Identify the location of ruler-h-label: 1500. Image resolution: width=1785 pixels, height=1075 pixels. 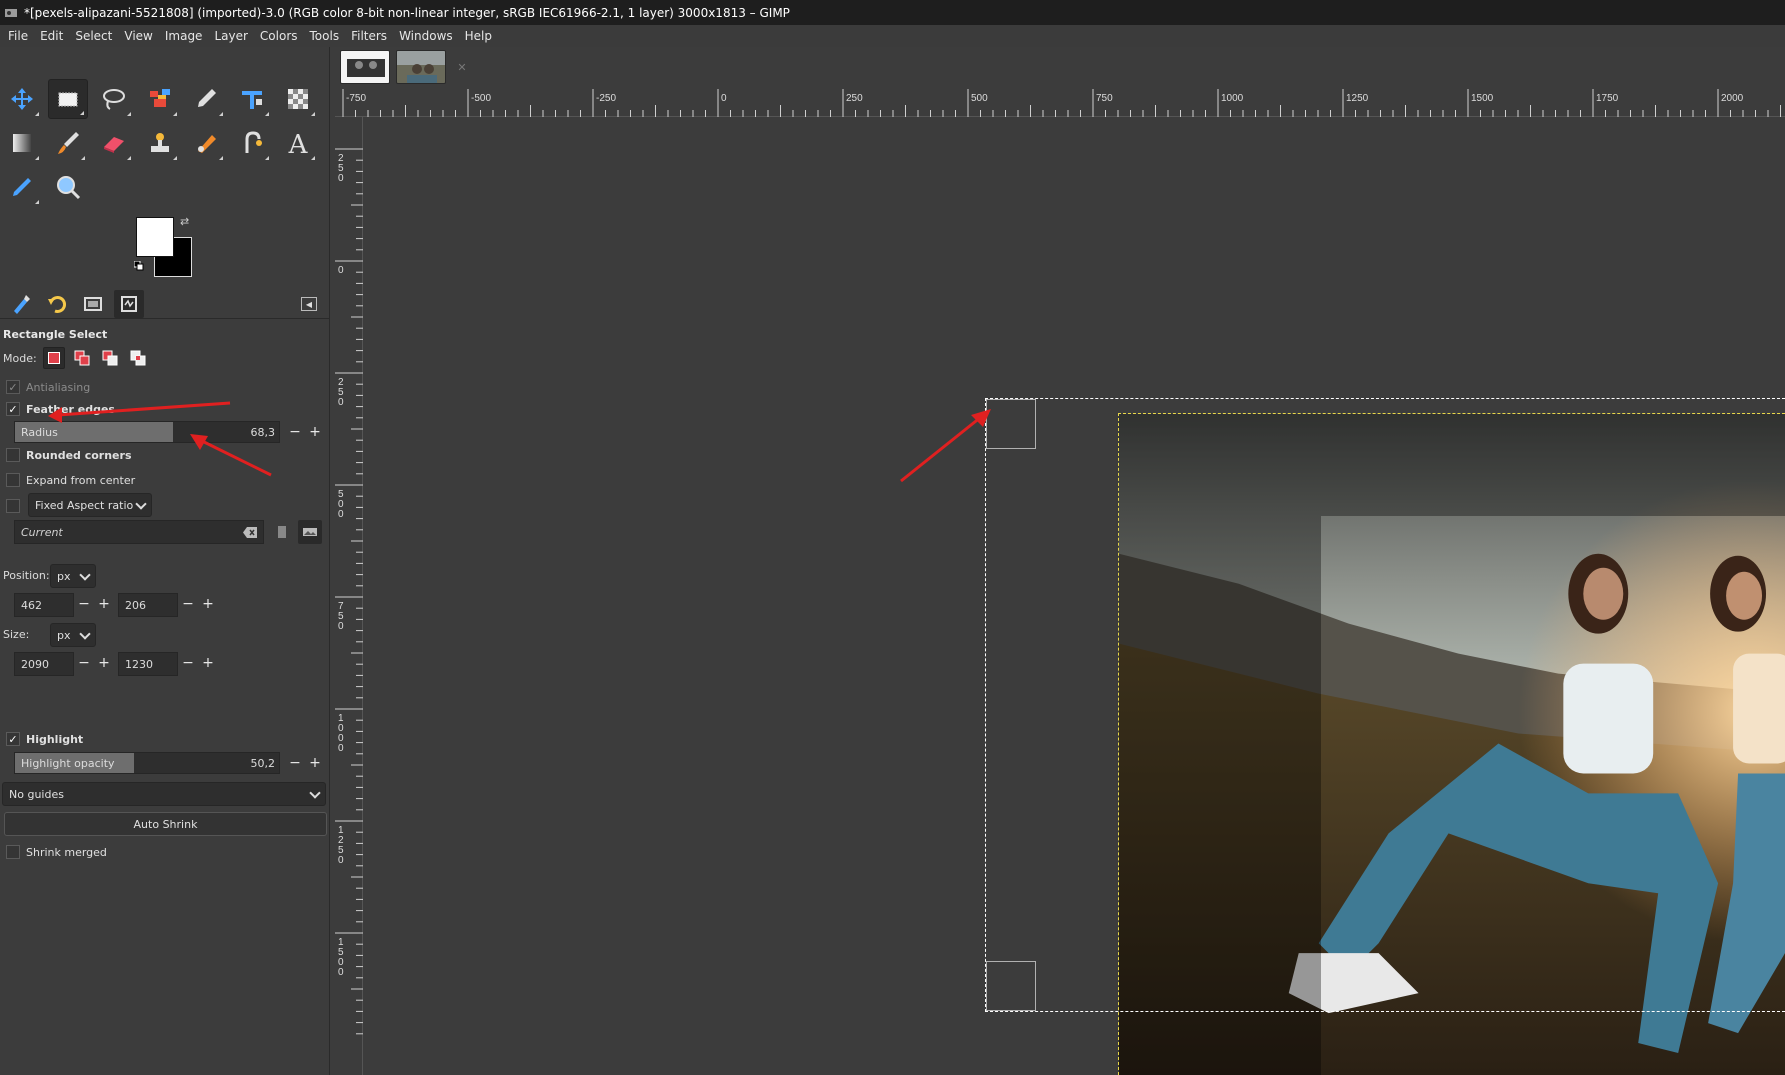
(1482, 98).